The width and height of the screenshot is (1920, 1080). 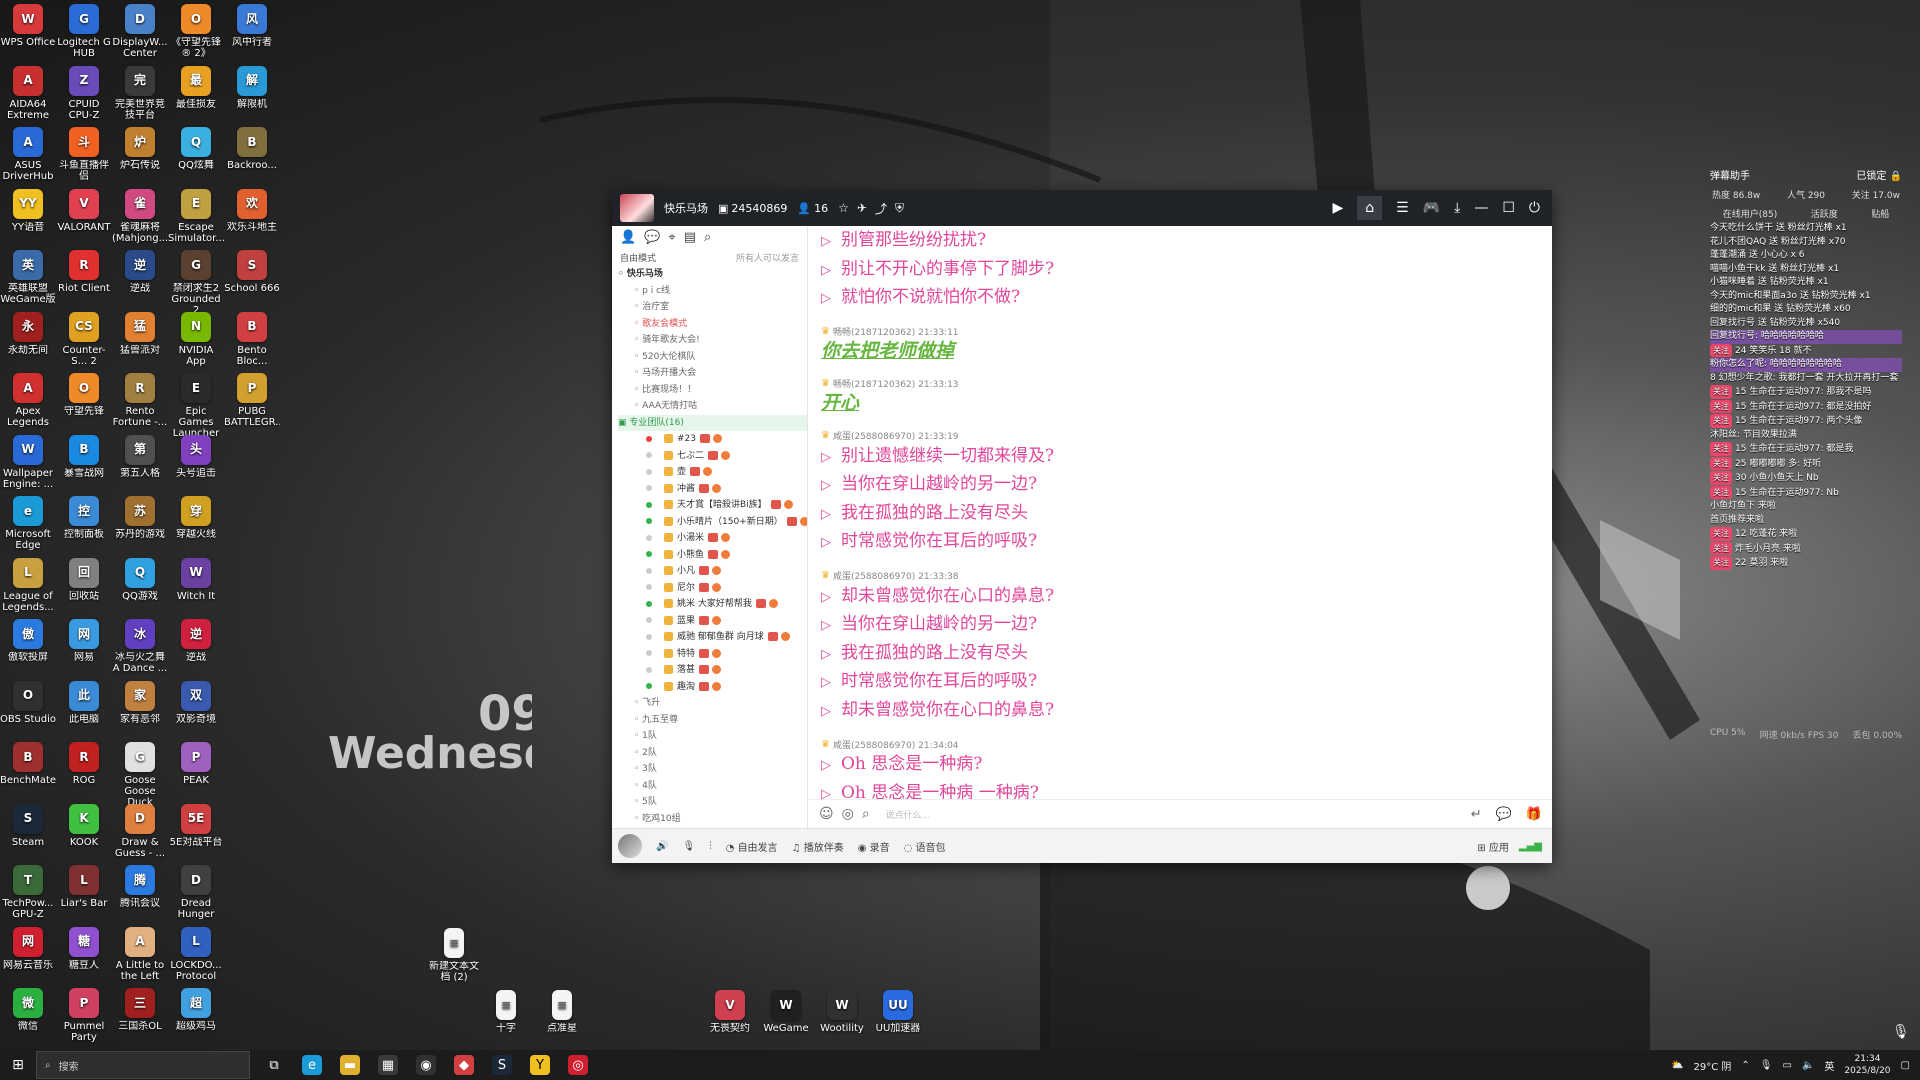 I want to click on desktop-icon: O 《守望先锋® 2》, so click(x=196, y=31).